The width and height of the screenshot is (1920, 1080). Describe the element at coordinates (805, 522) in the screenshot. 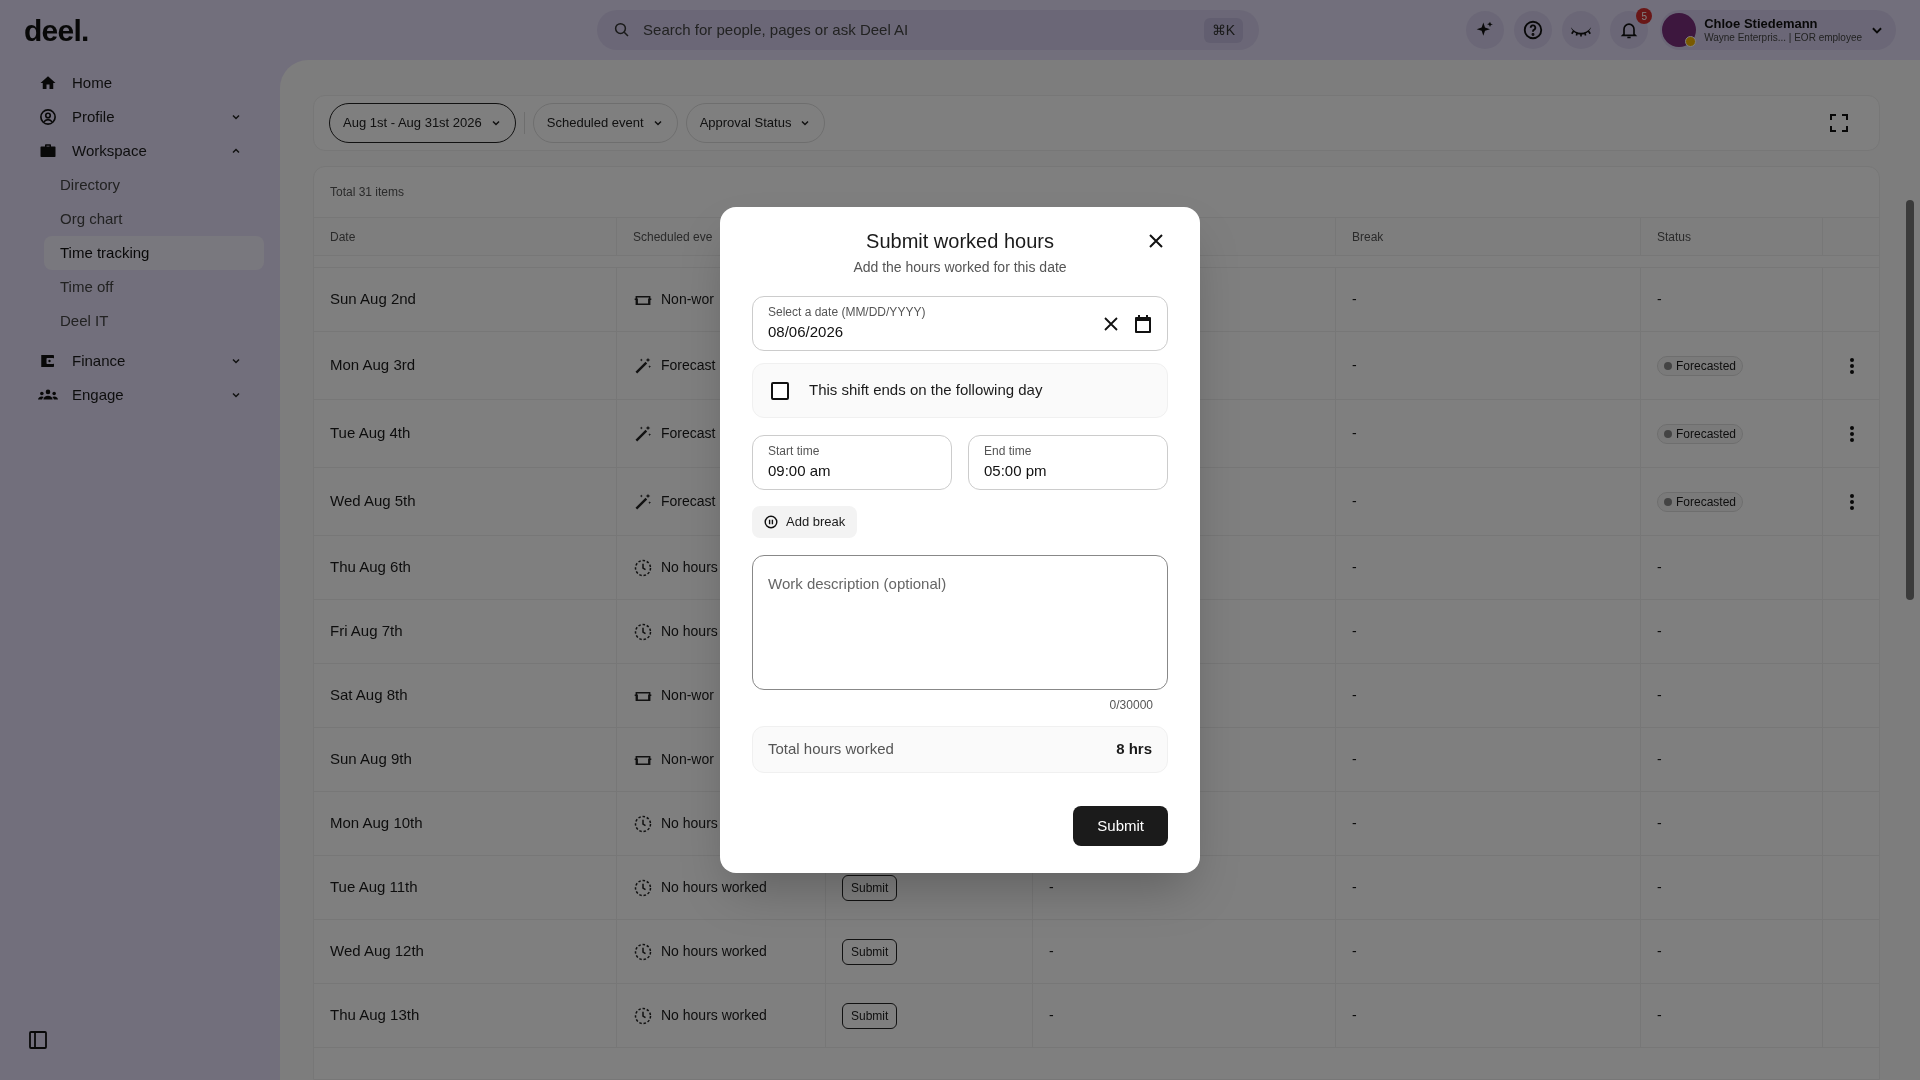

I see `add-break-button: Add break` at that location.